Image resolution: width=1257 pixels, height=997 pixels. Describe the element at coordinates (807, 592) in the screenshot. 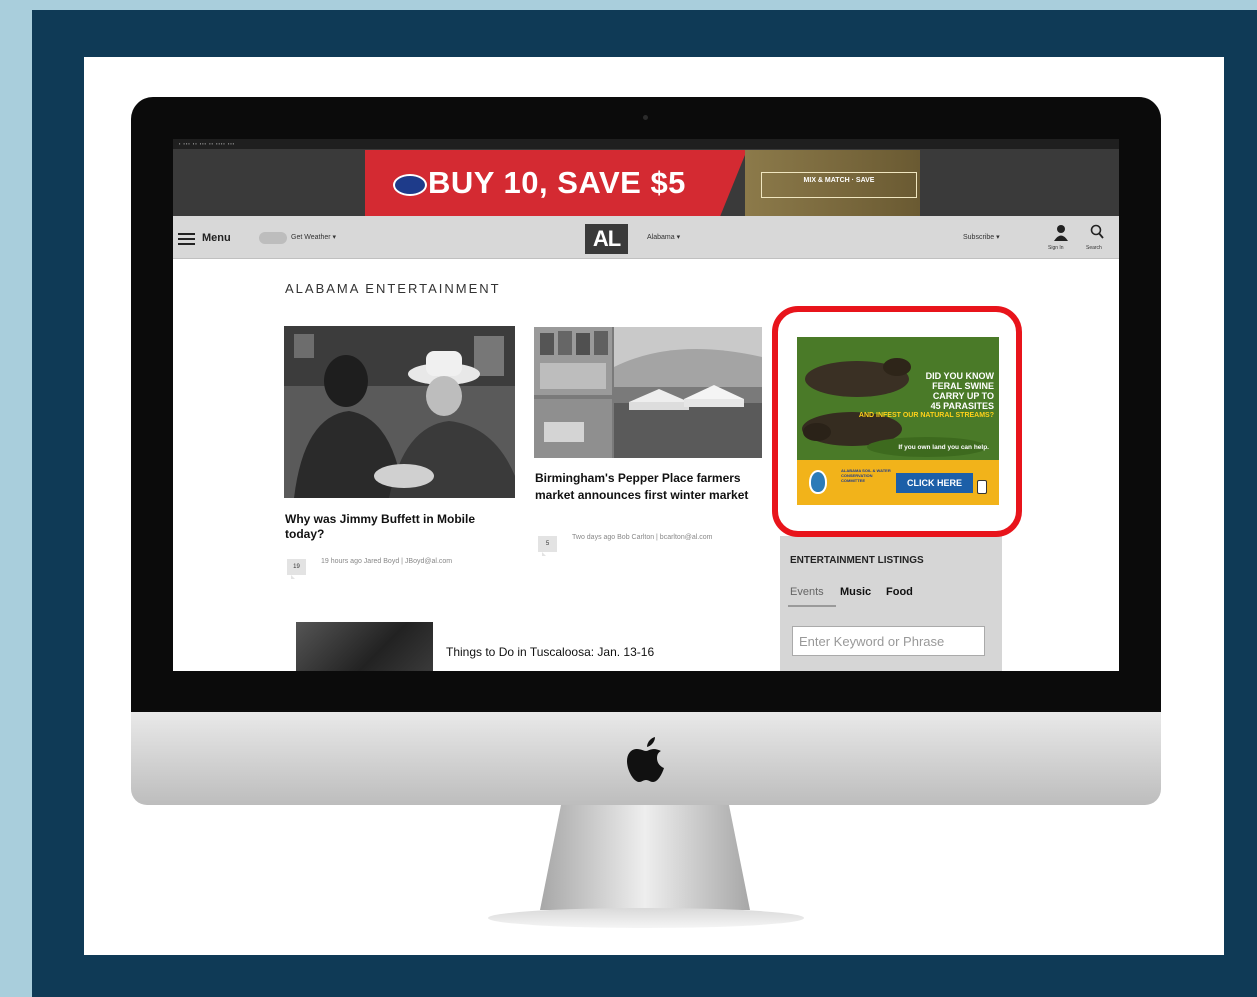

I see `tab-events: Events` at that location.